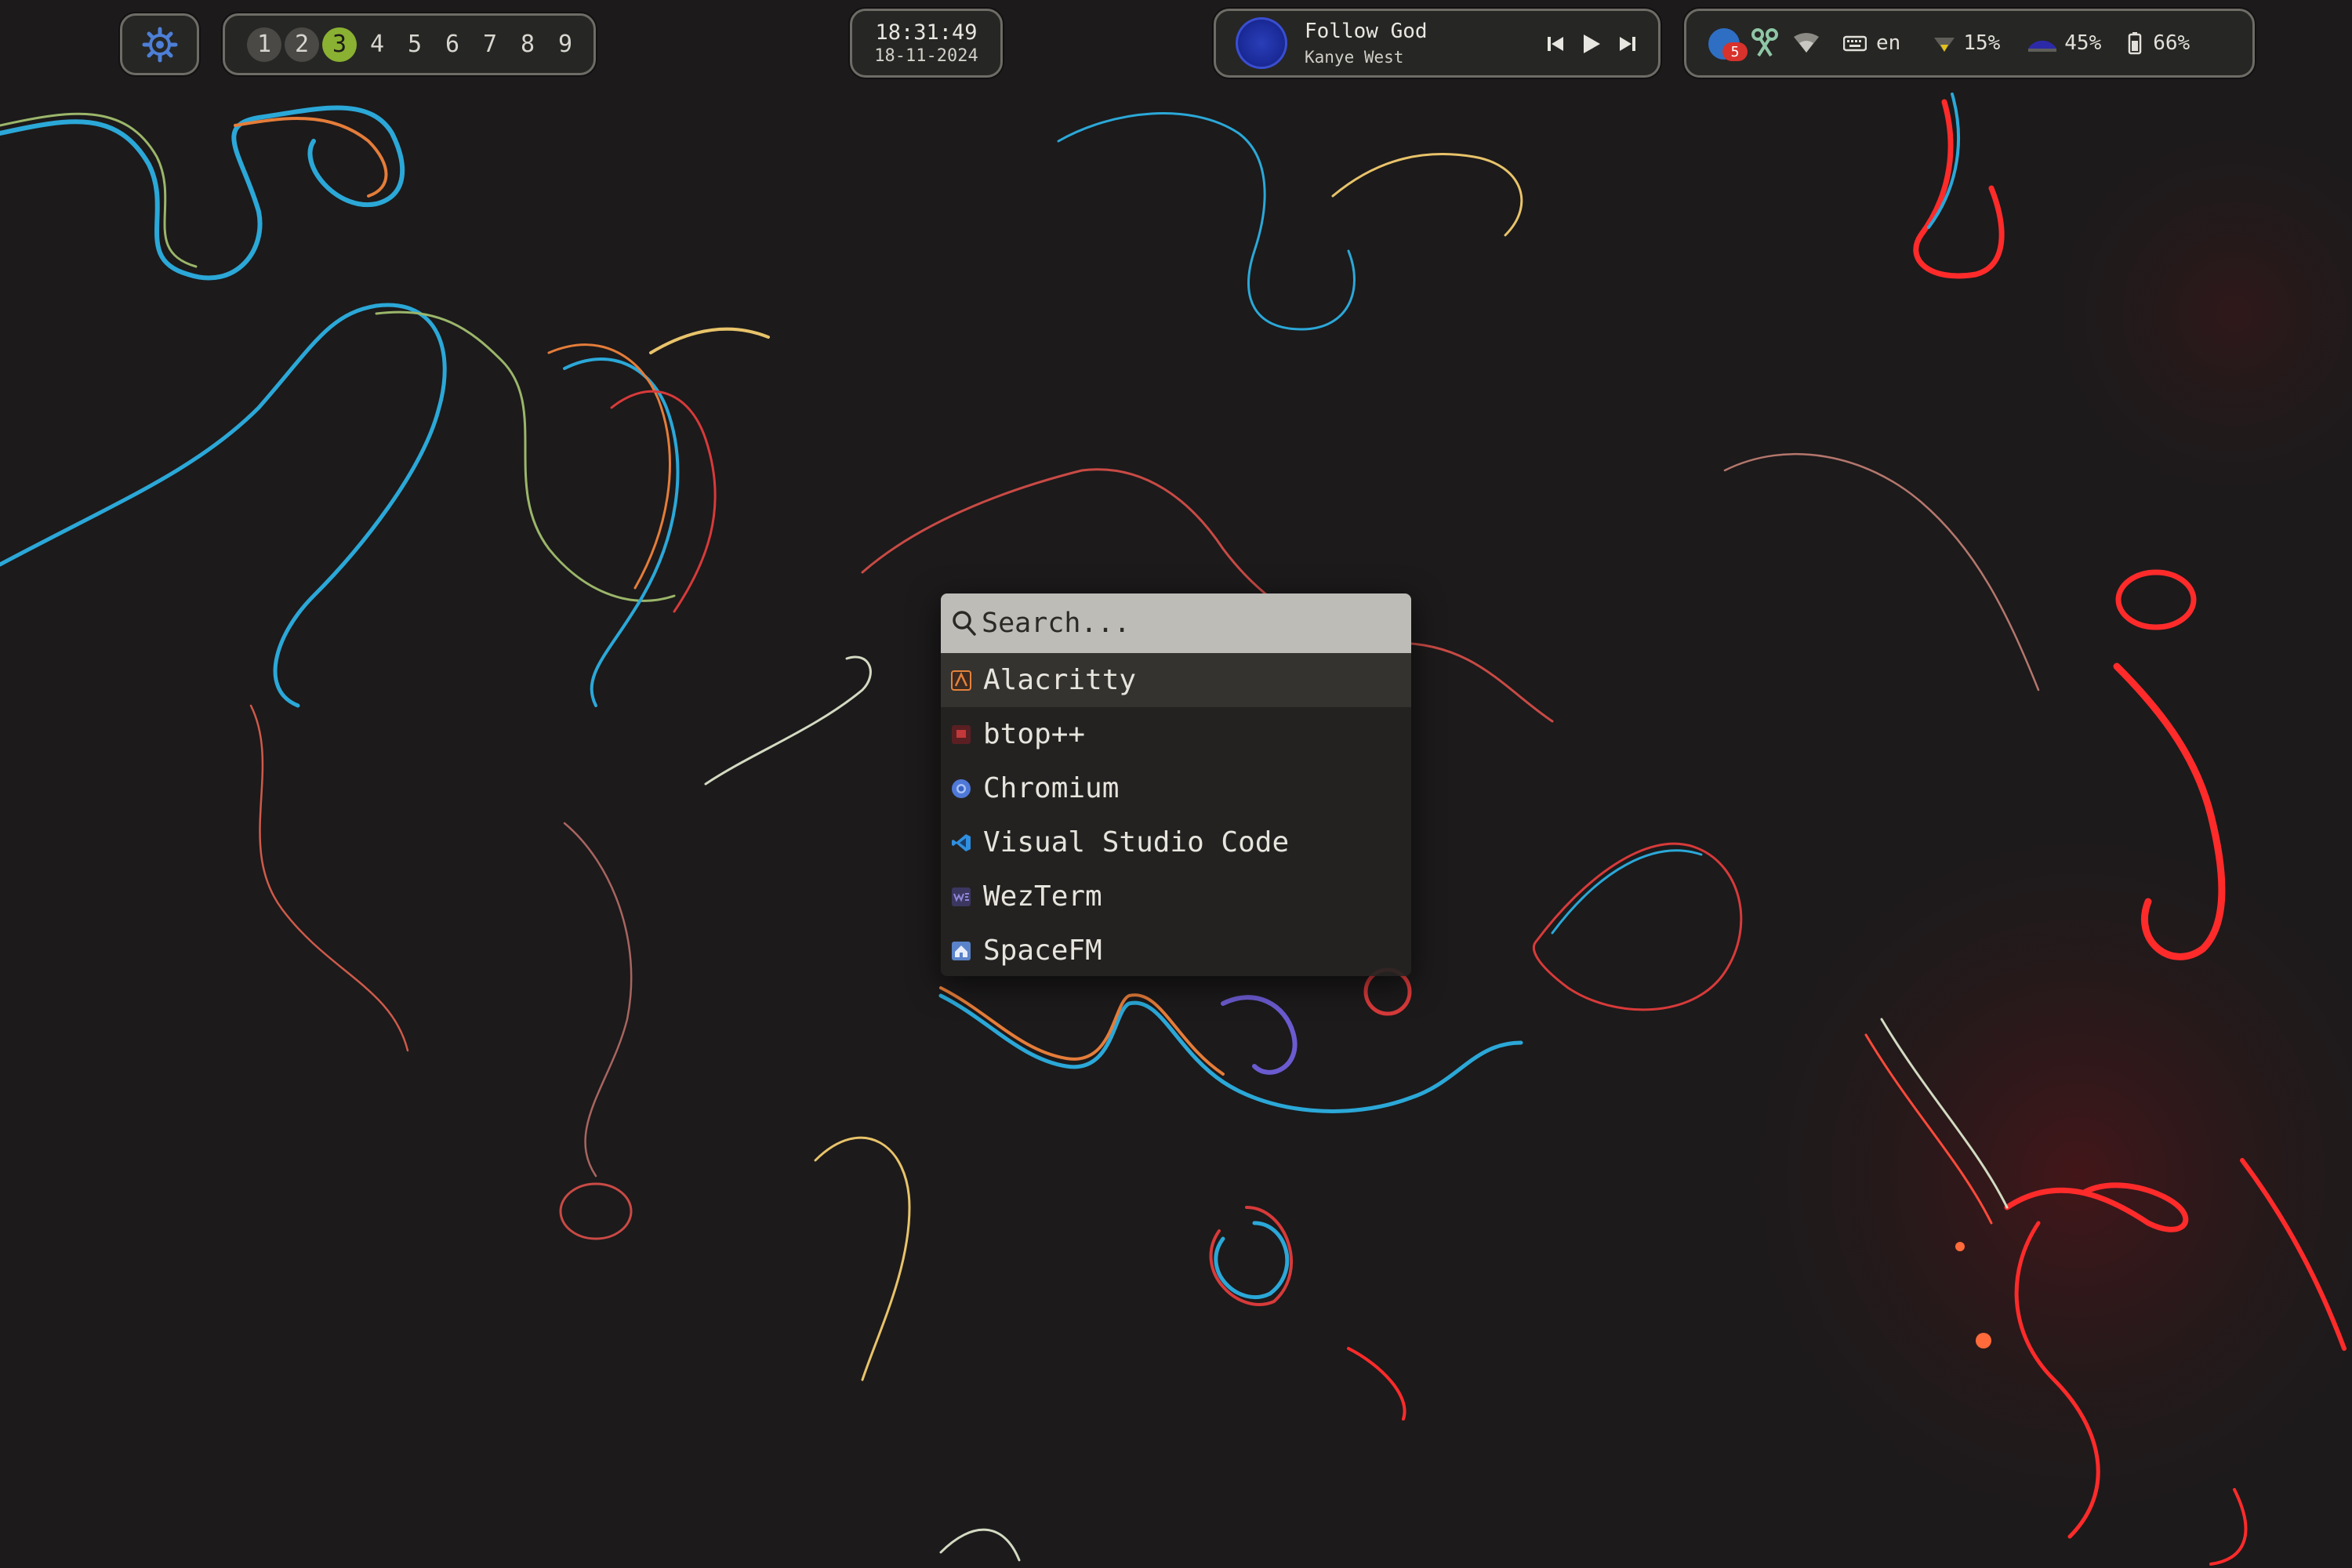 This screenshot has height=1568, width=2352. What do you see at coordinates (1437, 43) in the screenshot?
I see `media-player: Follow God Kanye West` at bounding box center [1437, 43].